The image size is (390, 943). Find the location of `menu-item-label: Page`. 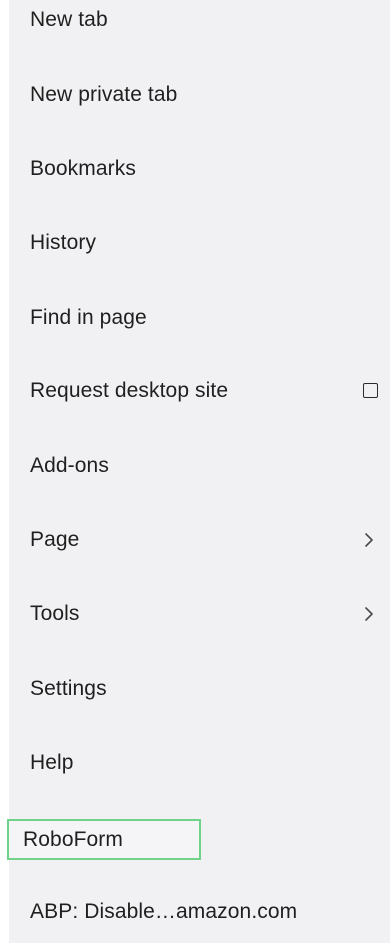

menu-item-label: Page is located at coordinates (55, 539).